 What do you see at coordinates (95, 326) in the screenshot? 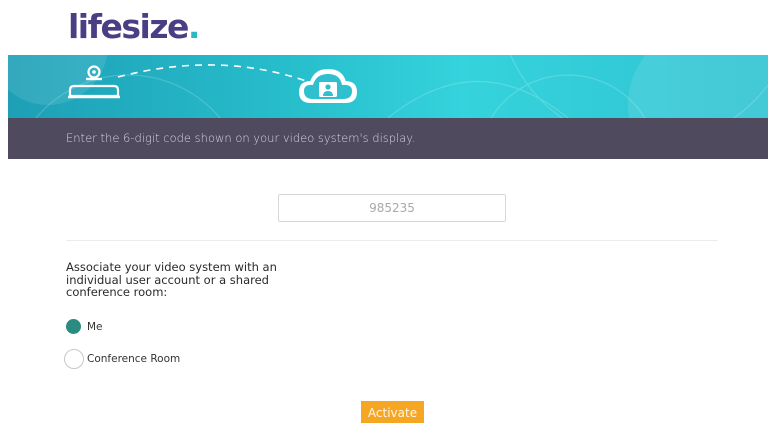
I see `radio-label-me: Me` at bounding box center [95, 326].